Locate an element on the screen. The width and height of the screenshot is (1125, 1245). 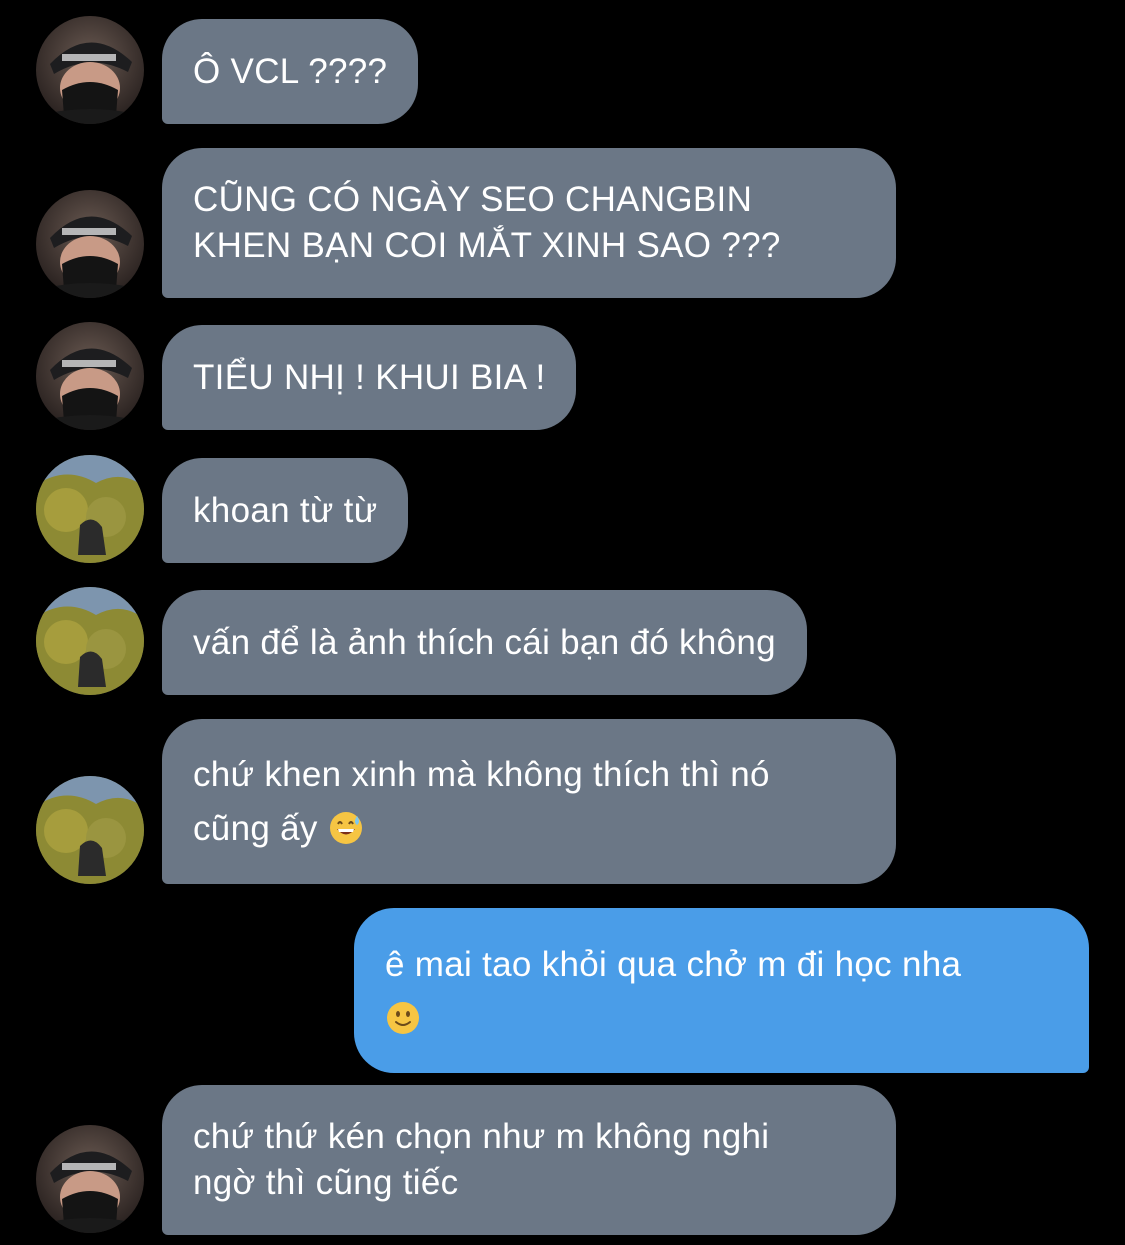
message-text: vấn để là ảnh thích cái bạn đó không is located at coordinates (484, 642).